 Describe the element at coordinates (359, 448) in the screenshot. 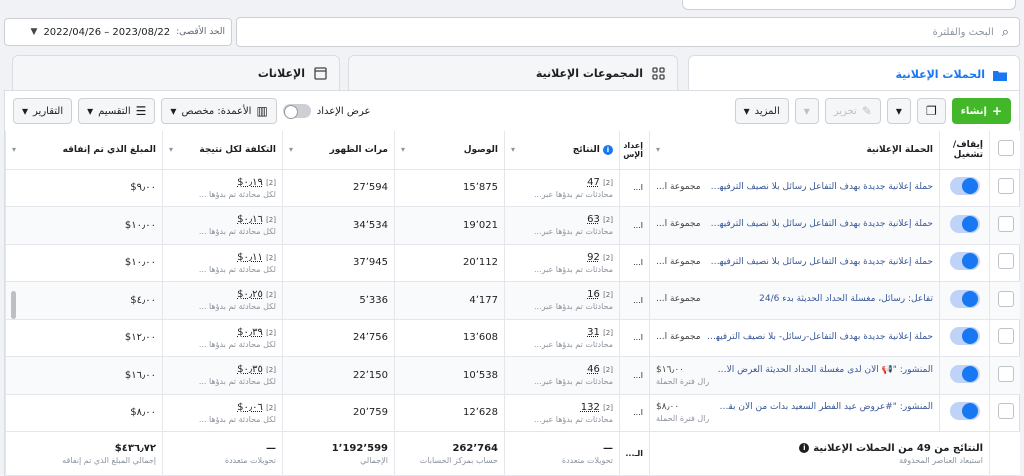

I see `totals-impressions: 1٬192٬599` at that location.